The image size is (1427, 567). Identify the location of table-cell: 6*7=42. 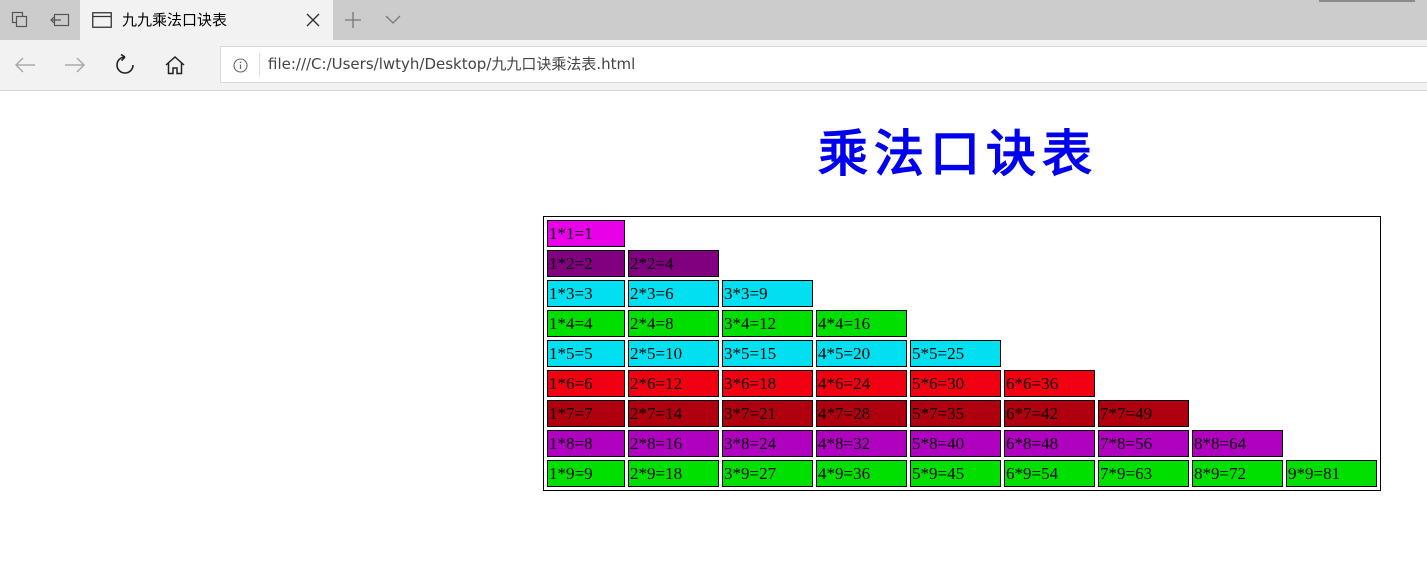
(1049, 413).